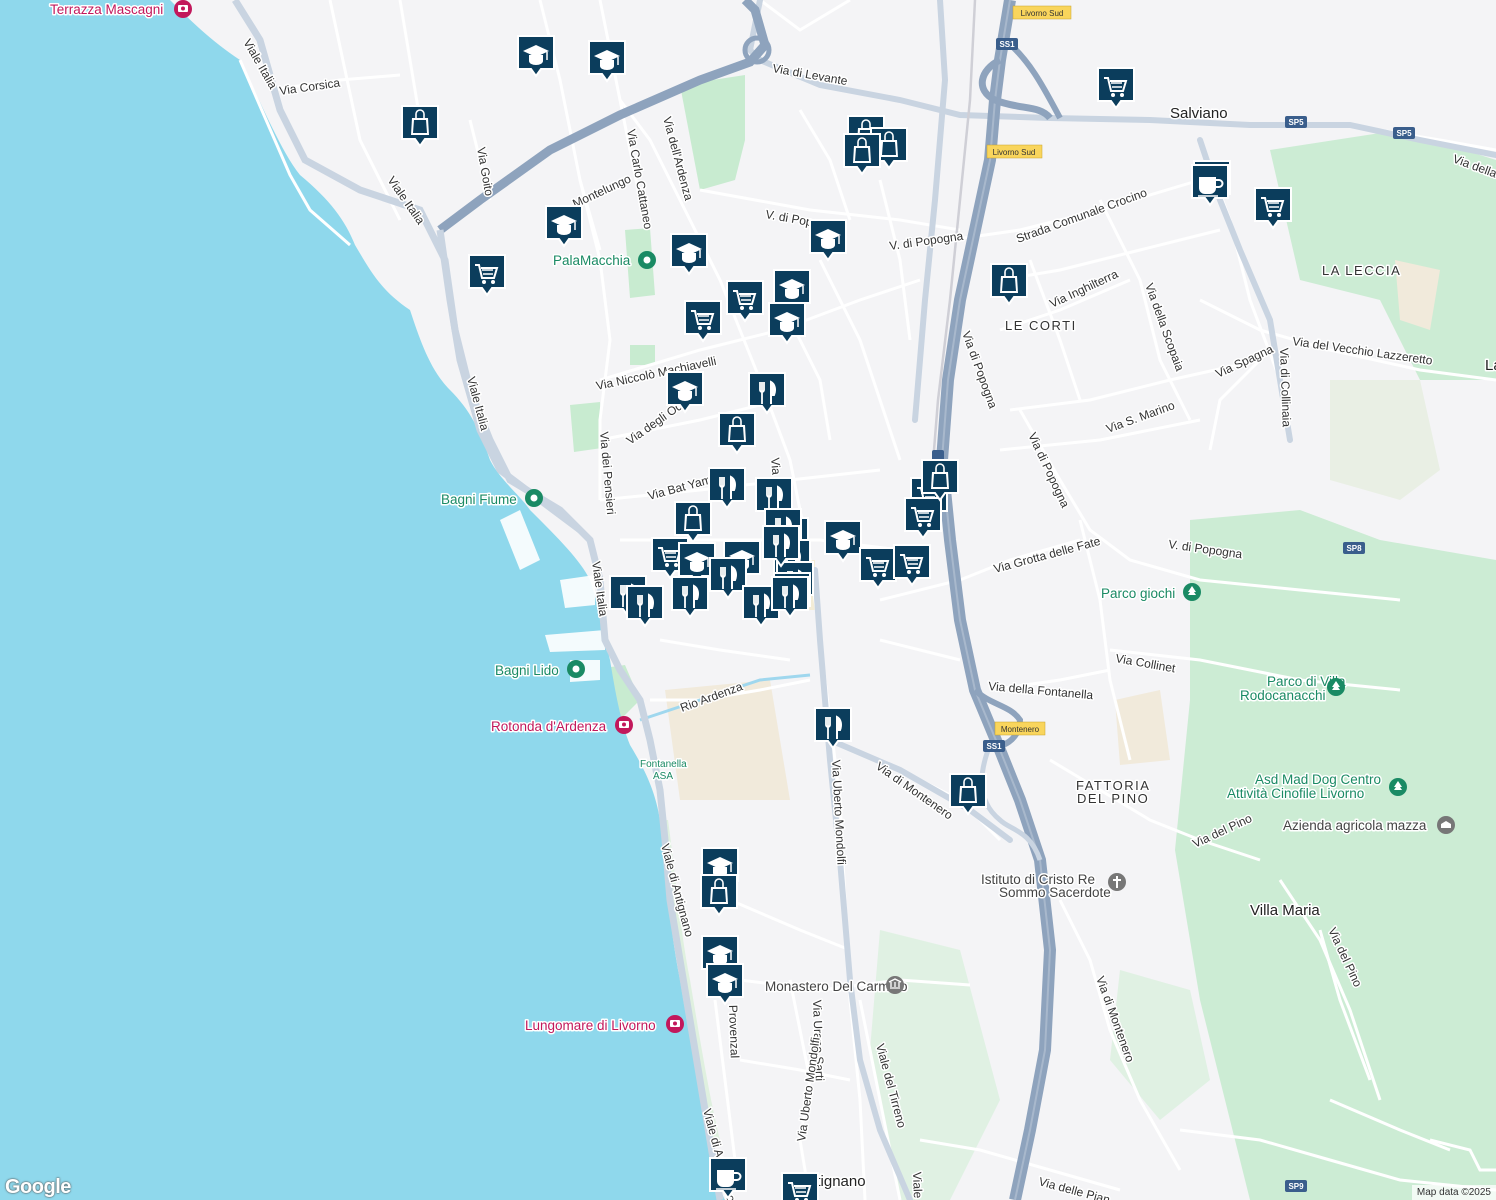  What do you see at coordinates (663, 776) in the screenshot?
I see `poi-asa: ASA` at bounding box center [663, 776].